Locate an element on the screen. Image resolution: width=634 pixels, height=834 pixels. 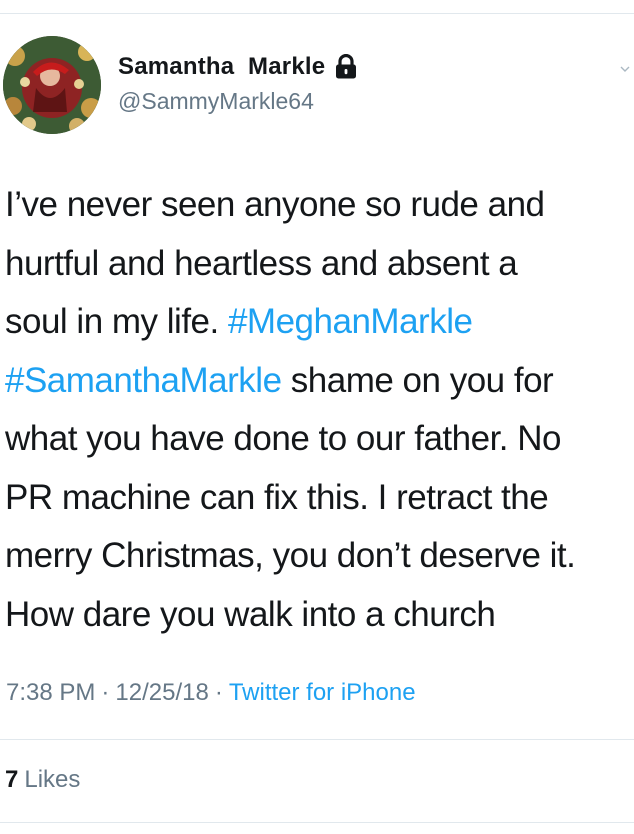
tweet-source-link: Twitter for iPhone is located at coordinates (322, 692).